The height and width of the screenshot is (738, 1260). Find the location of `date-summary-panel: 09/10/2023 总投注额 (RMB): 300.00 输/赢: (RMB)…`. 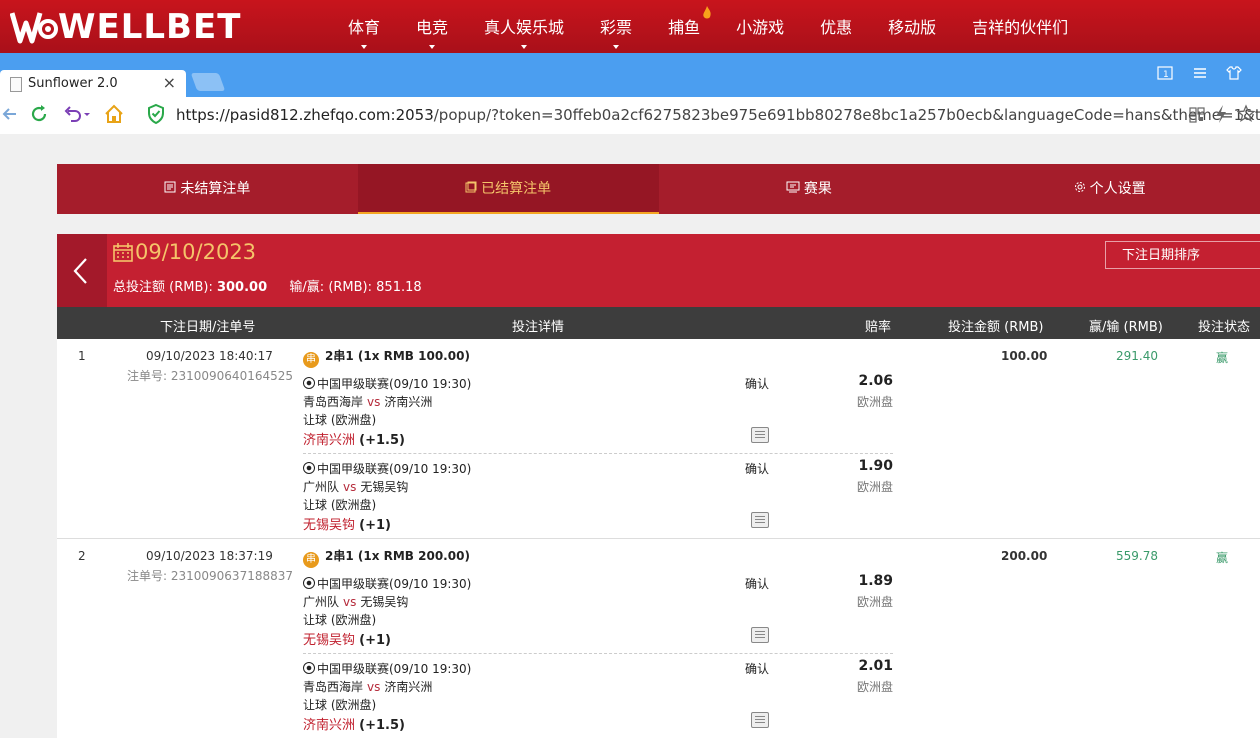

date-summary-panel: 09/10/2023 总投注额 (RMB): 300.00 输/赢: (RMB)… is located at coordinates (658, 270).